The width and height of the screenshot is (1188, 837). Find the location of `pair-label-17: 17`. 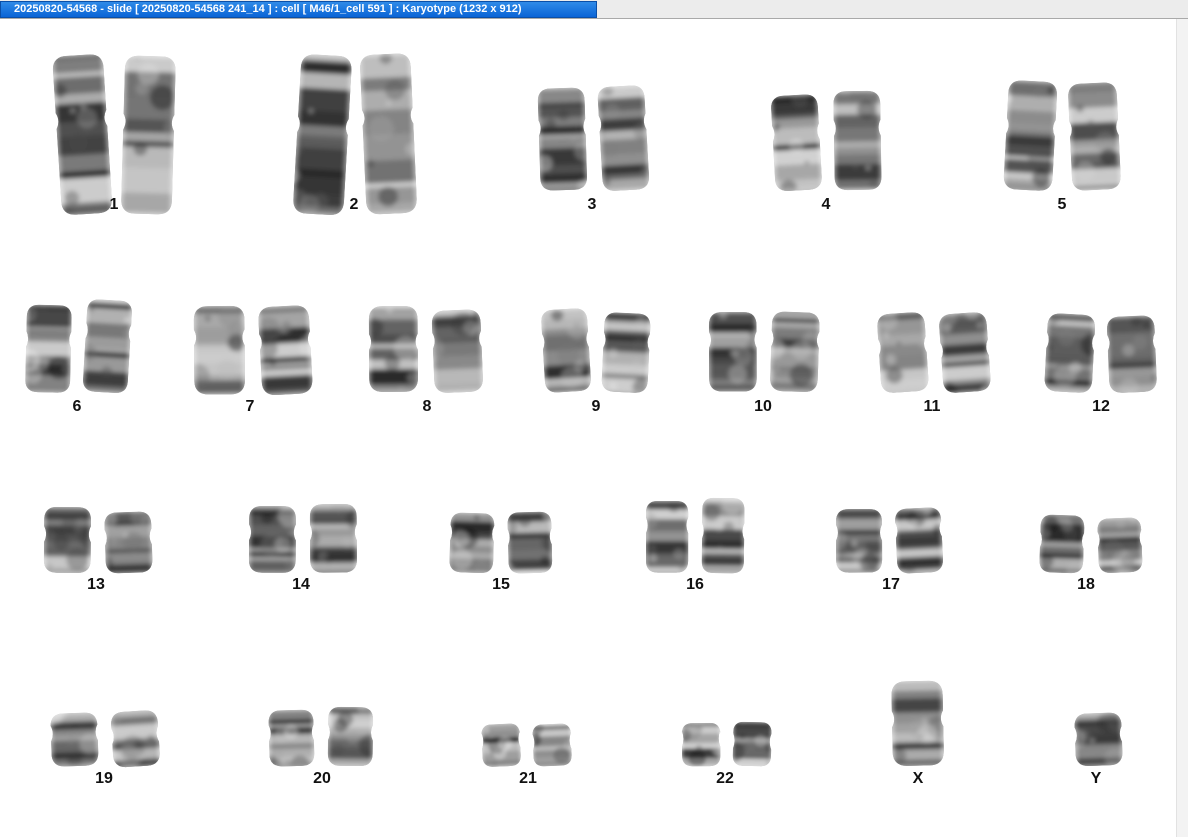

pair-label-17: 17 is located at coordinates (891, 584).